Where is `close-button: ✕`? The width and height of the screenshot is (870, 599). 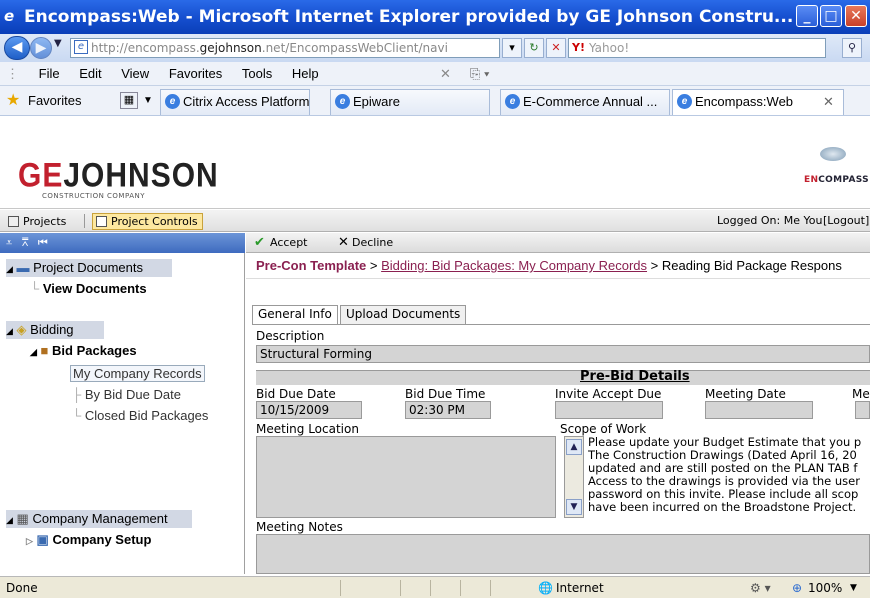
close-button: ✕ is located at coordinates (856, 16).